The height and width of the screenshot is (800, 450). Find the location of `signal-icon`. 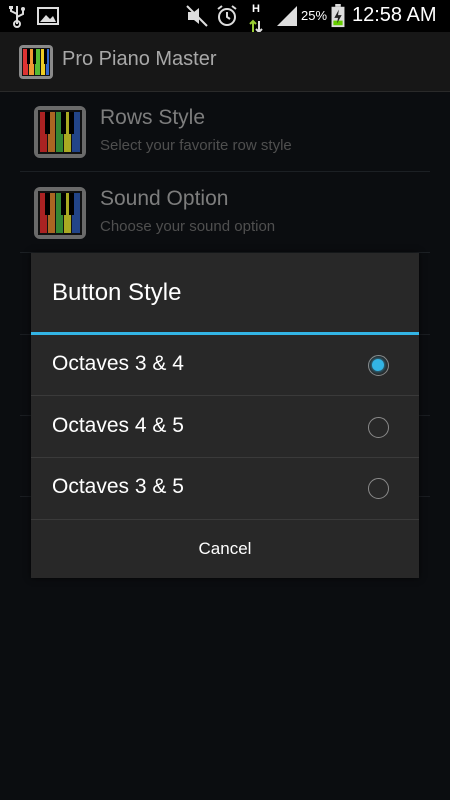

signal-icon is located at coordinates (287, 16).